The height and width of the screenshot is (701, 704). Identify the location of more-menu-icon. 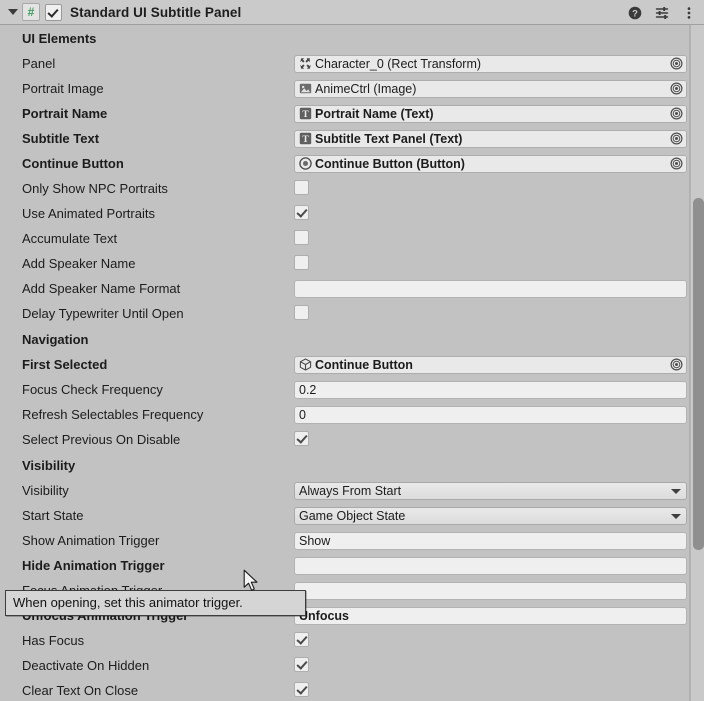
(689, 13).